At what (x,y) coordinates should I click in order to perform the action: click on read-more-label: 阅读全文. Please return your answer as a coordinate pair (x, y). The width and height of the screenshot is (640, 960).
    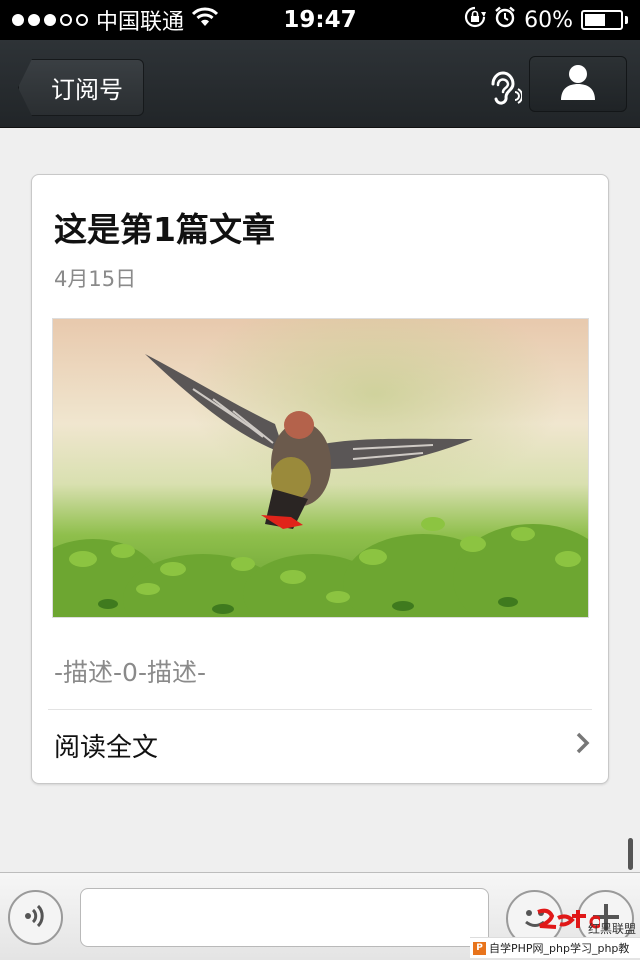
    Looking at the image, I should click on (106, 747).